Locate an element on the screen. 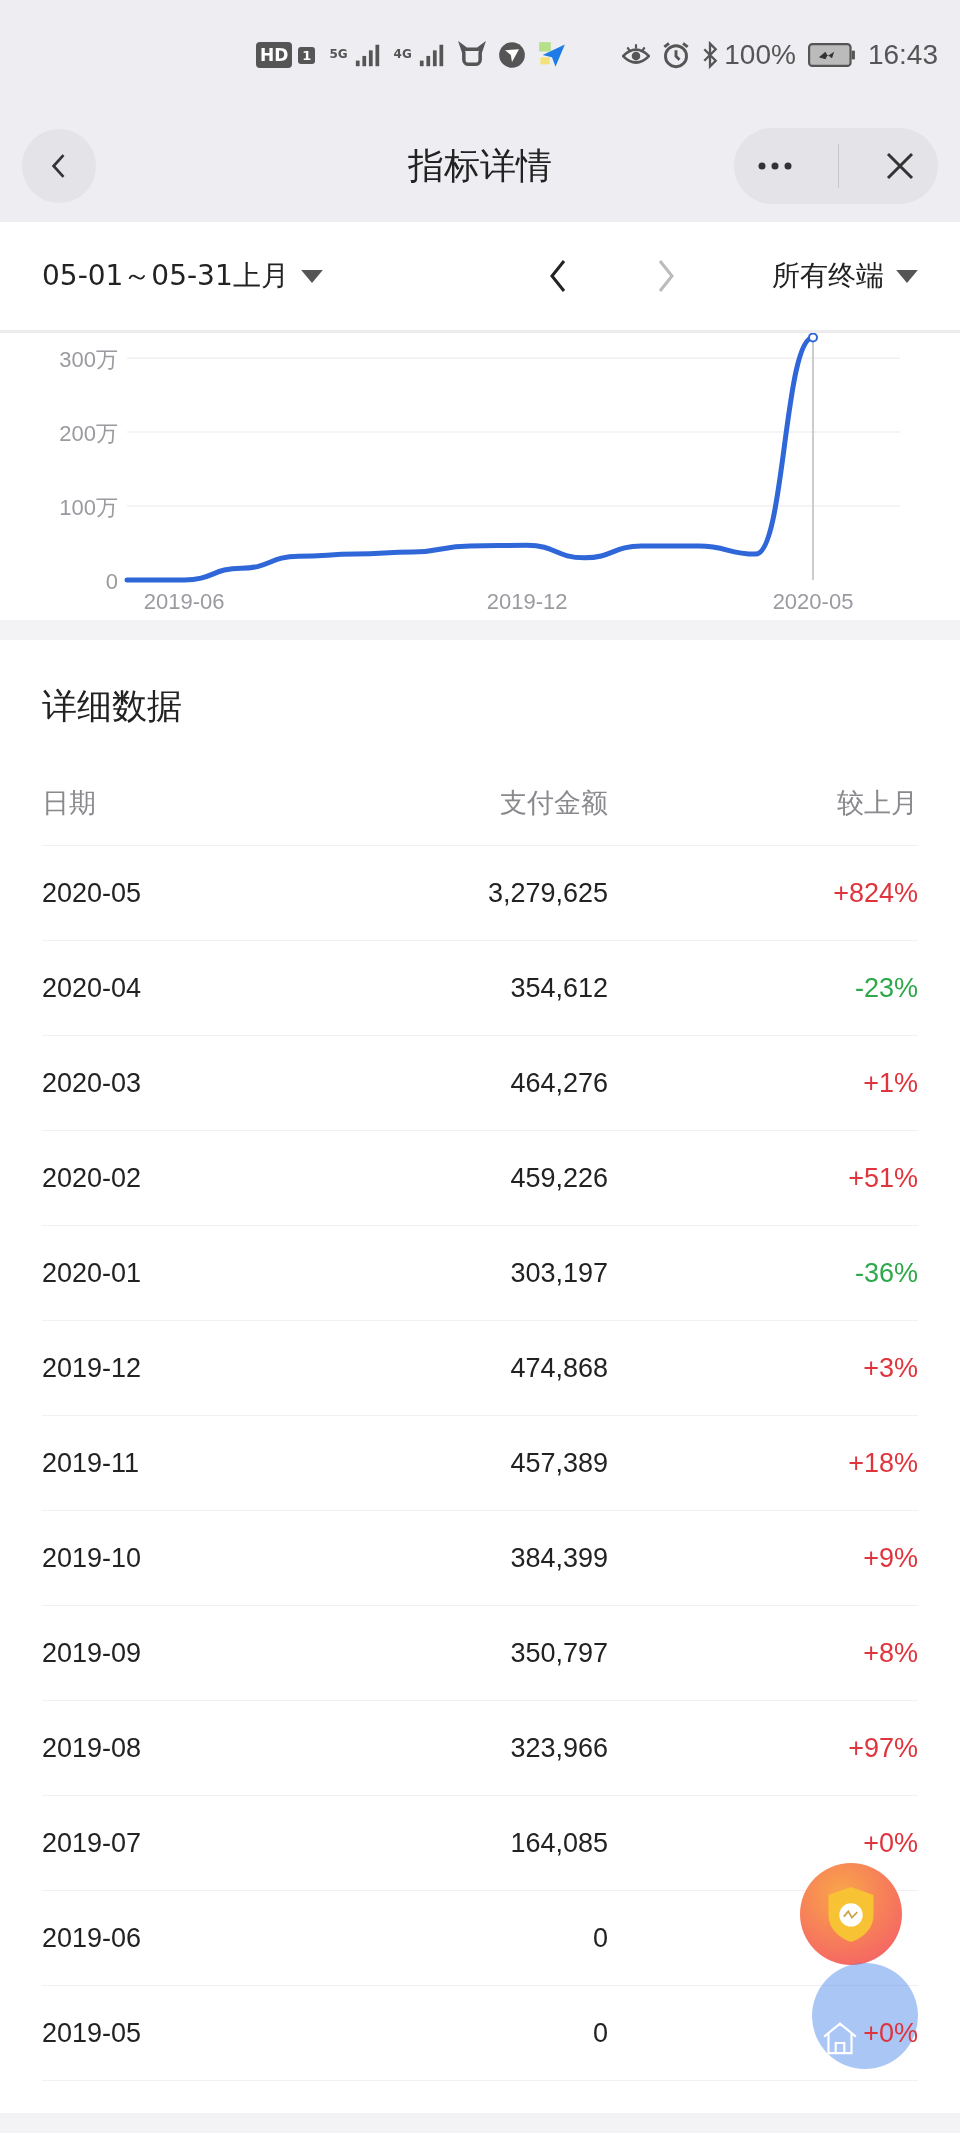 The height and width of the screenshot is (2133, 960). amount-cell-text: 464,276 is located at coordinates (558, 1083).